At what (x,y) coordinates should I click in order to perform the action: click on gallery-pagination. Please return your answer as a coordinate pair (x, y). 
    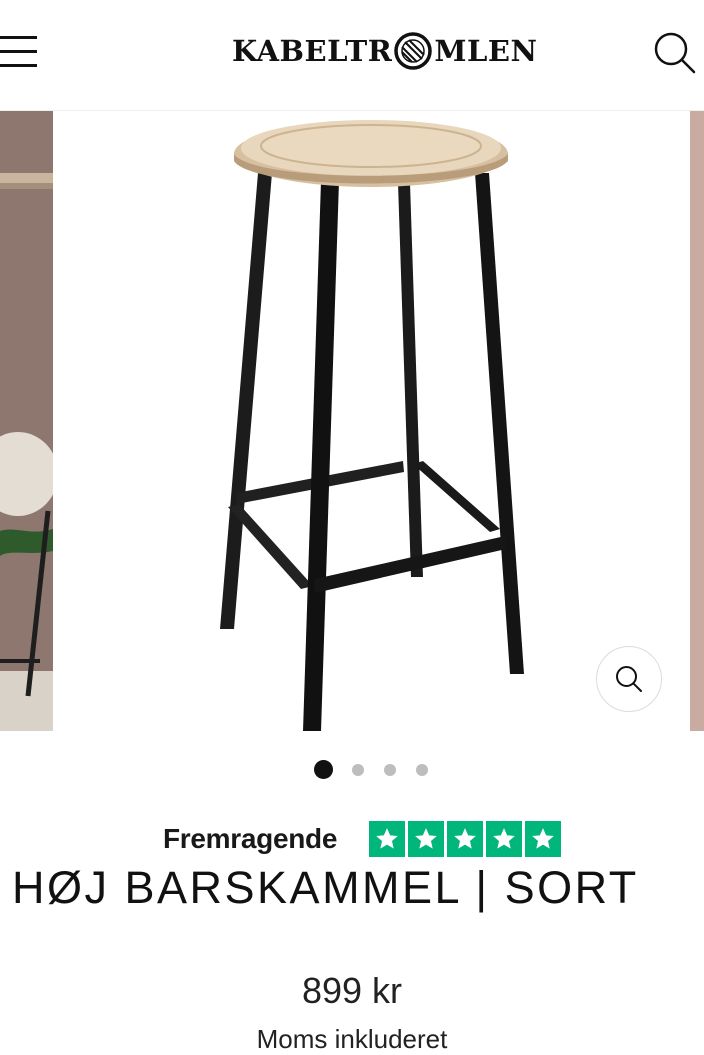
    Looking at the image, I should click on (352, 770).